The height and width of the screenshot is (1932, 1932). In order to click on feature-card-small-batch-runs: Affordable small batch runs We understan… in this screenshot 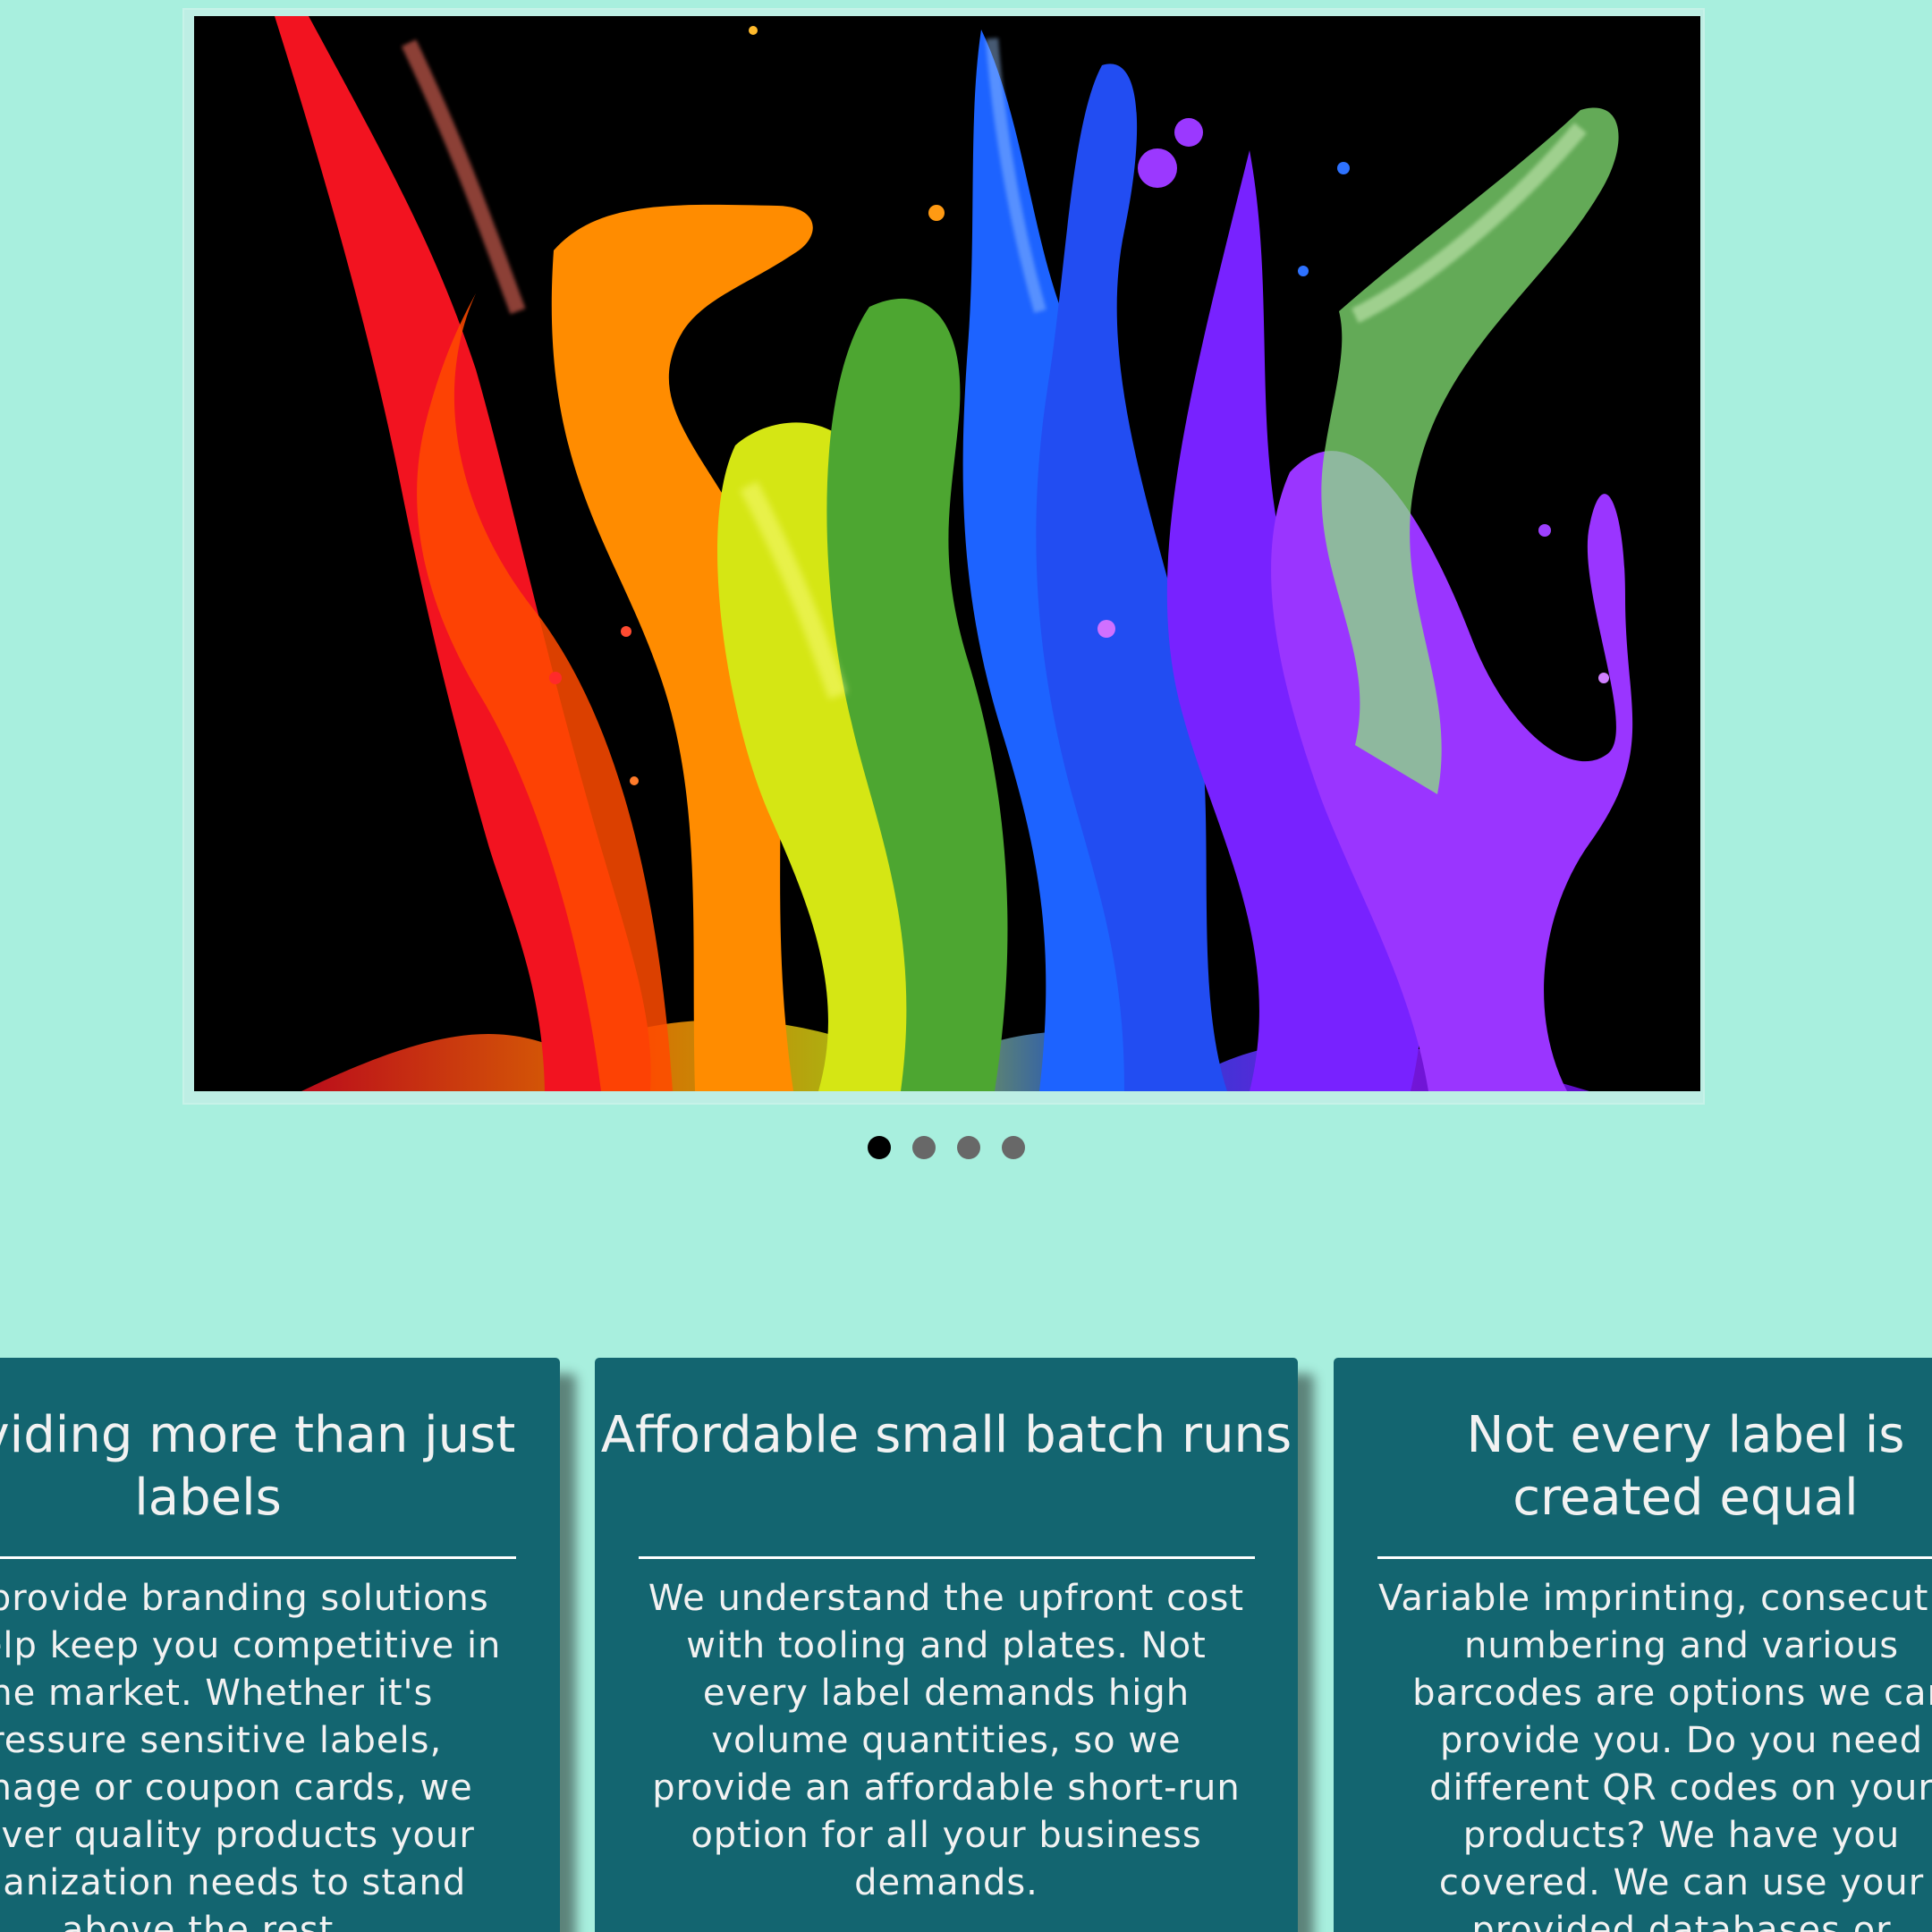, I will do `click(946, 1645)`.